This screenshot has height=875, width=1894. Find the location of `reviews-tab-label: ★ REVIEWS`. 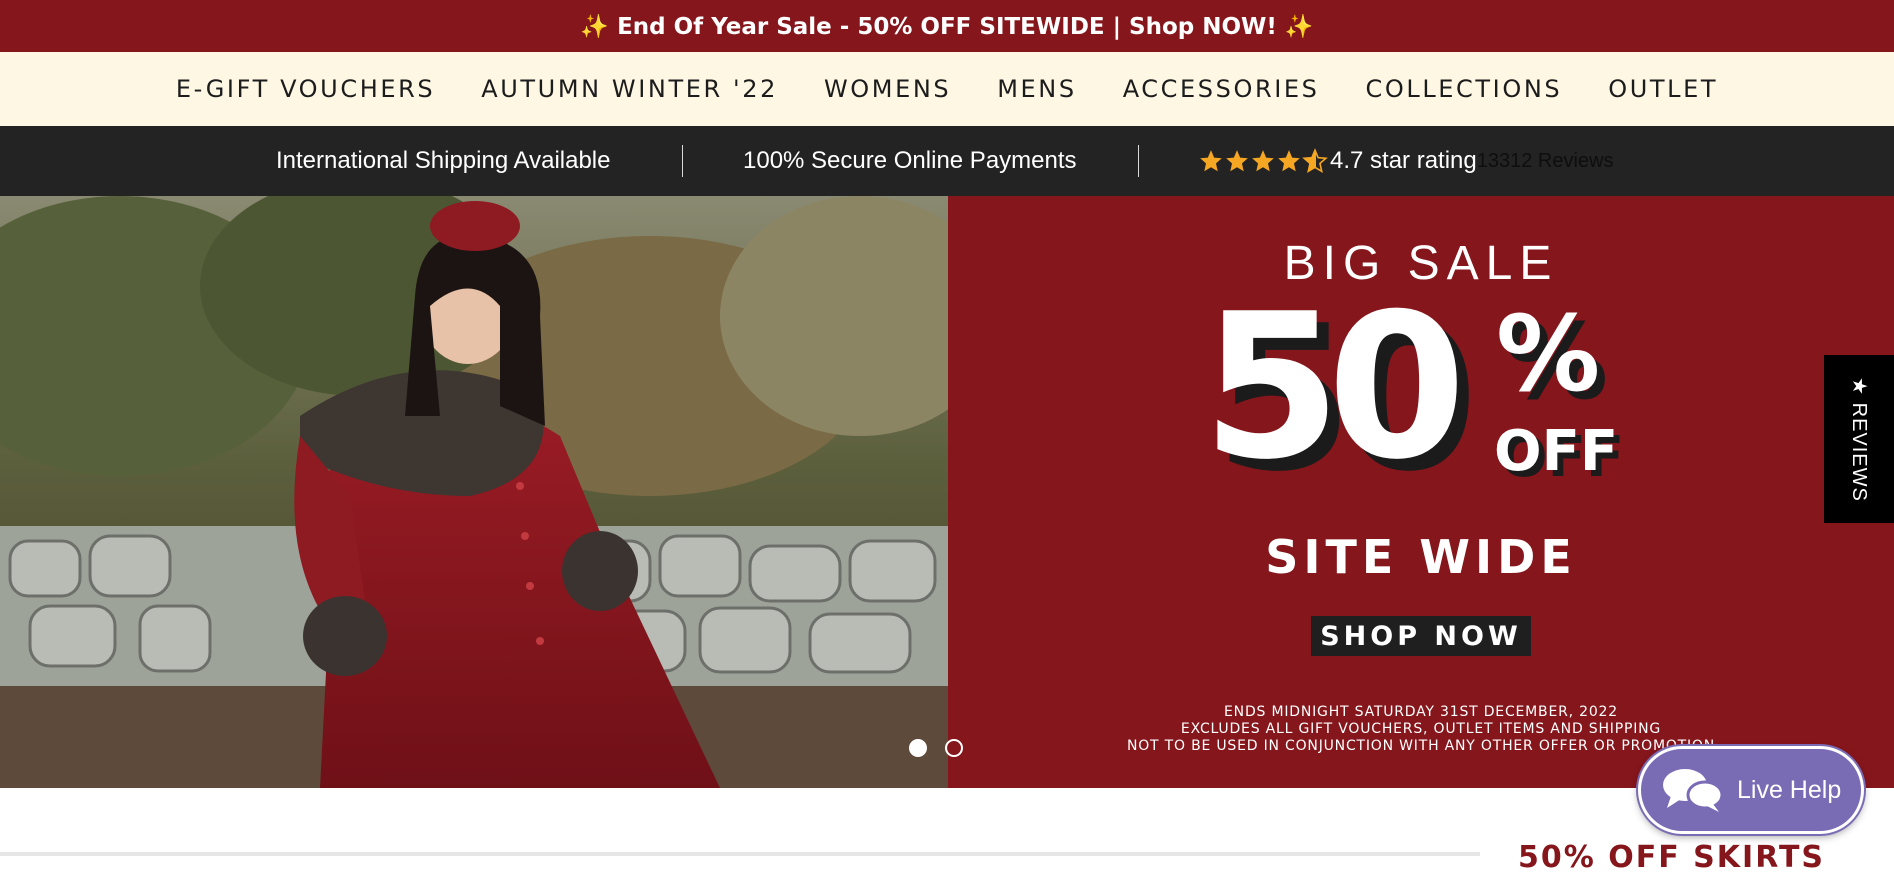

reviews-tab-label: ★ REVIEWS is located at coordinates (1858, 439).